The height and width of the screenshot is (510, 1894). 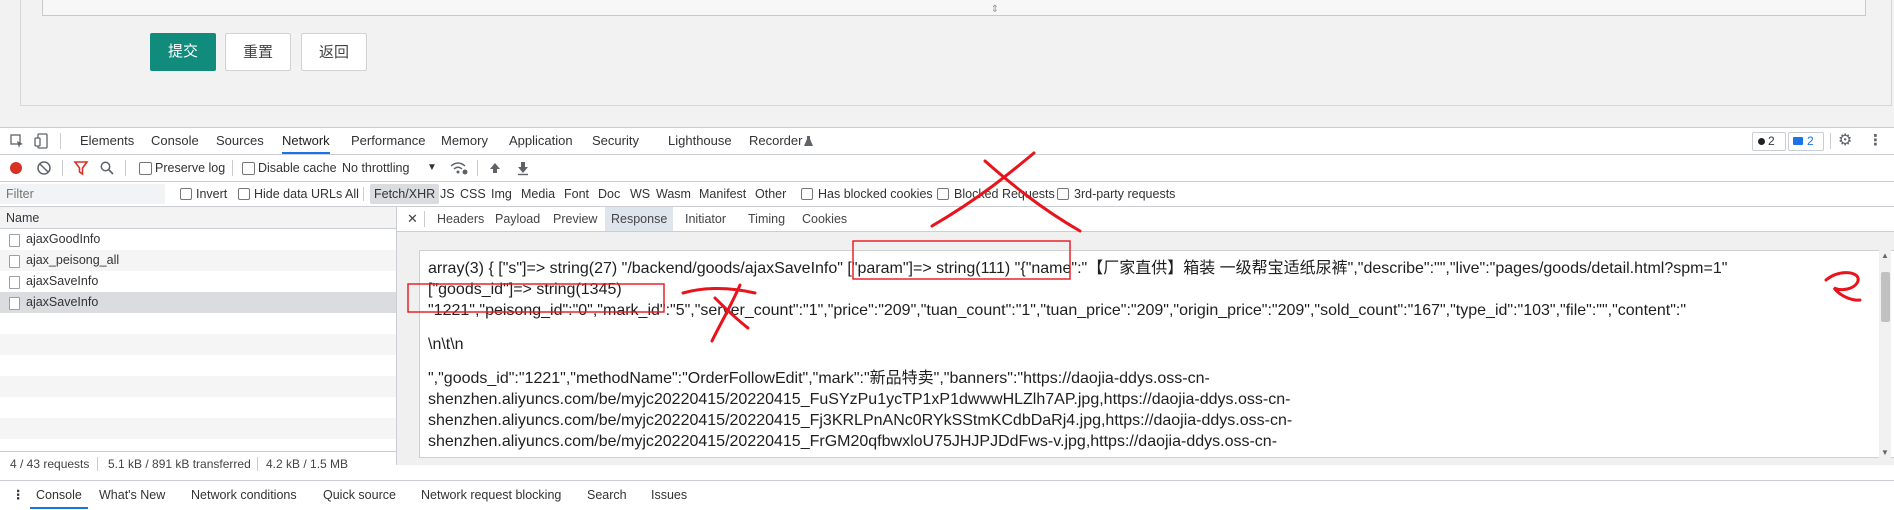 I want to click on drawer-tab-whats-new: What's New, so click(x=132, y=495).